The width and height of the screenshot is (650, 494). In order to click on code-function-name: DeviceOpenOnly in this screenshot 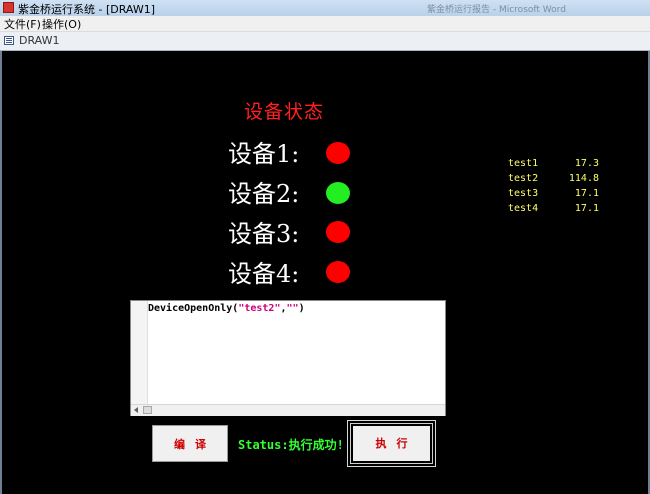, I will do `click(190, 308)`.